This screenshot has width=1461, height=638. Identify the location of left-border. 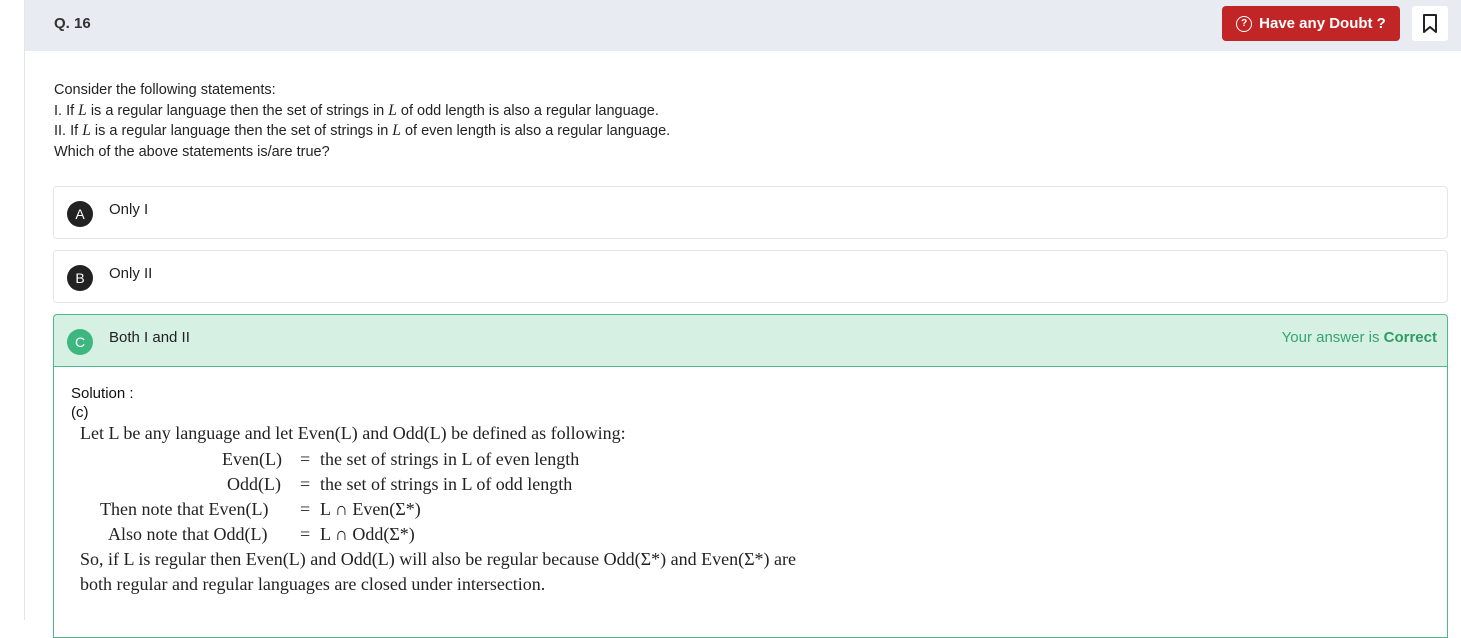
(24, 310).